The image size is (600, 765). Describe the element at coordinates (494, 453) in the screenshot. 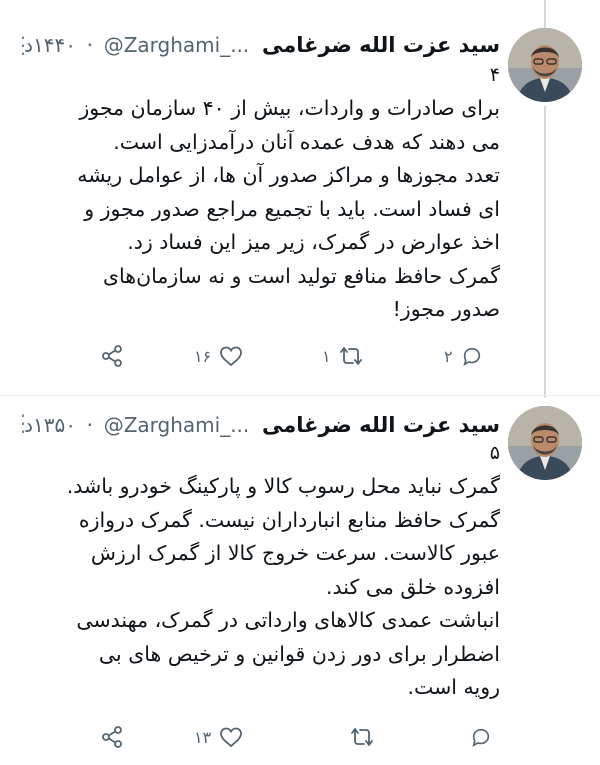

I see `thread-number: ۵` at that location.